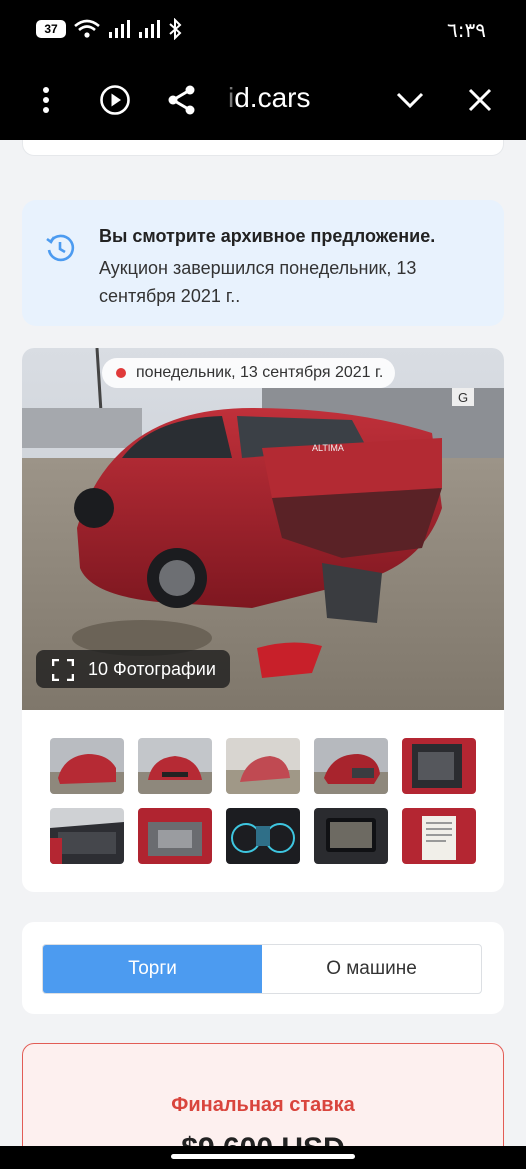 Image resolution: width=526 pixels, height=1169 pixels. What do you see at coordinates (115, 100) in the screenshot?
I see `play-icon` at bounding box center [115, 100].